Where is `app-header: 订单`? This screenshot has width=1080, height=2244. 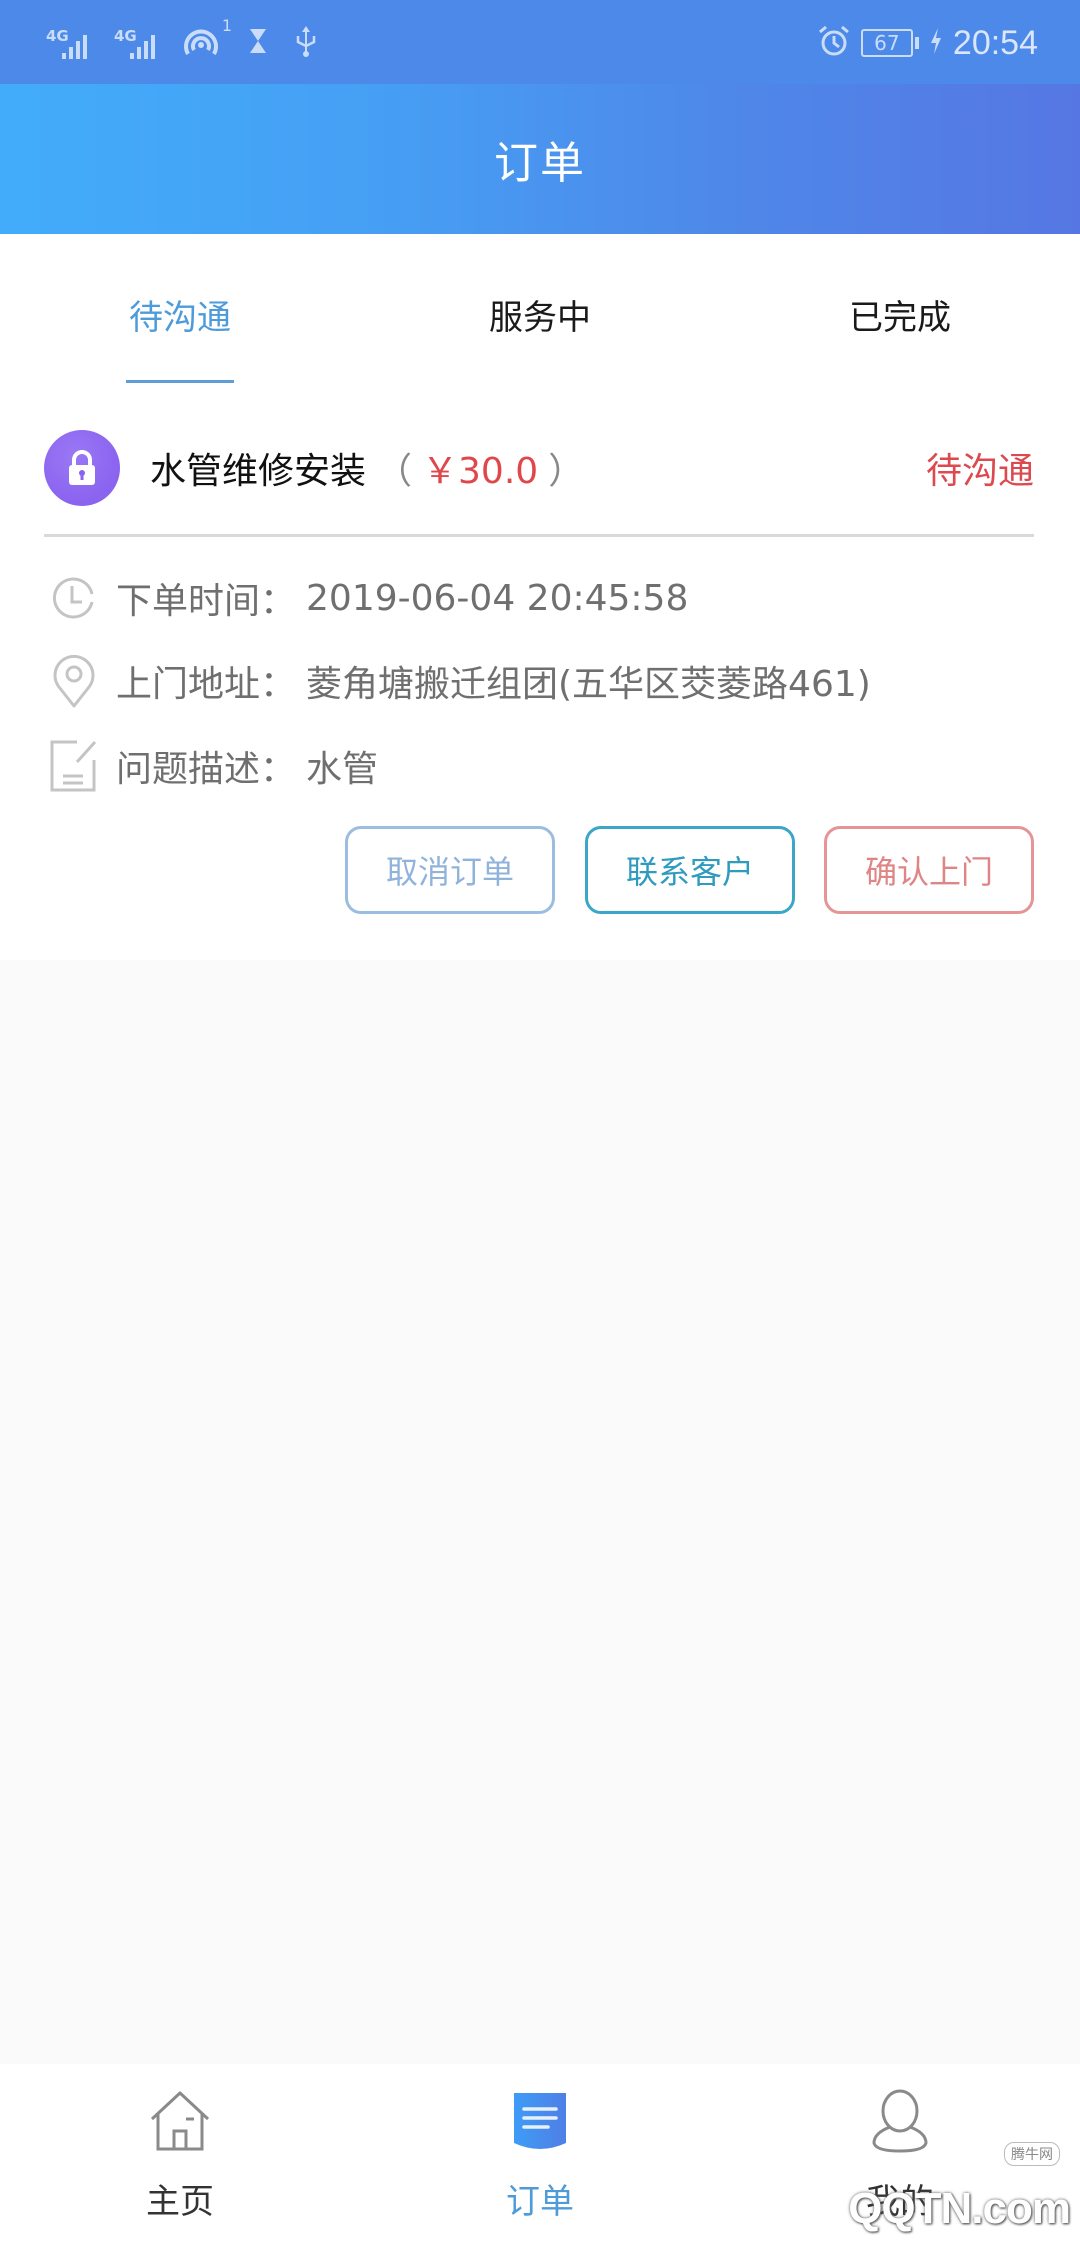 app-header: 订单 is located at coordinates (540, 159).